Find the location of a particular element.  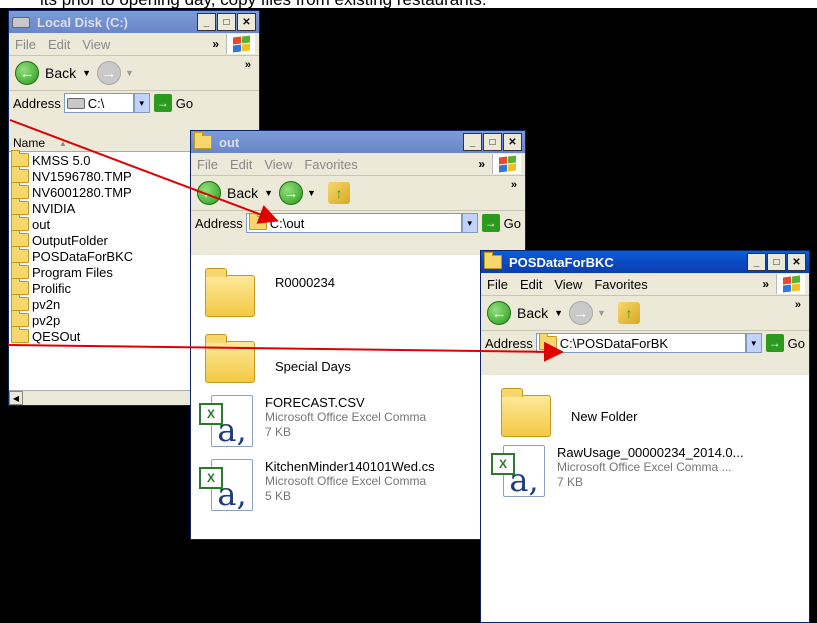

titlebar: Local Disk (C:) _ □ ✕ is located at coordinates (134, 22).